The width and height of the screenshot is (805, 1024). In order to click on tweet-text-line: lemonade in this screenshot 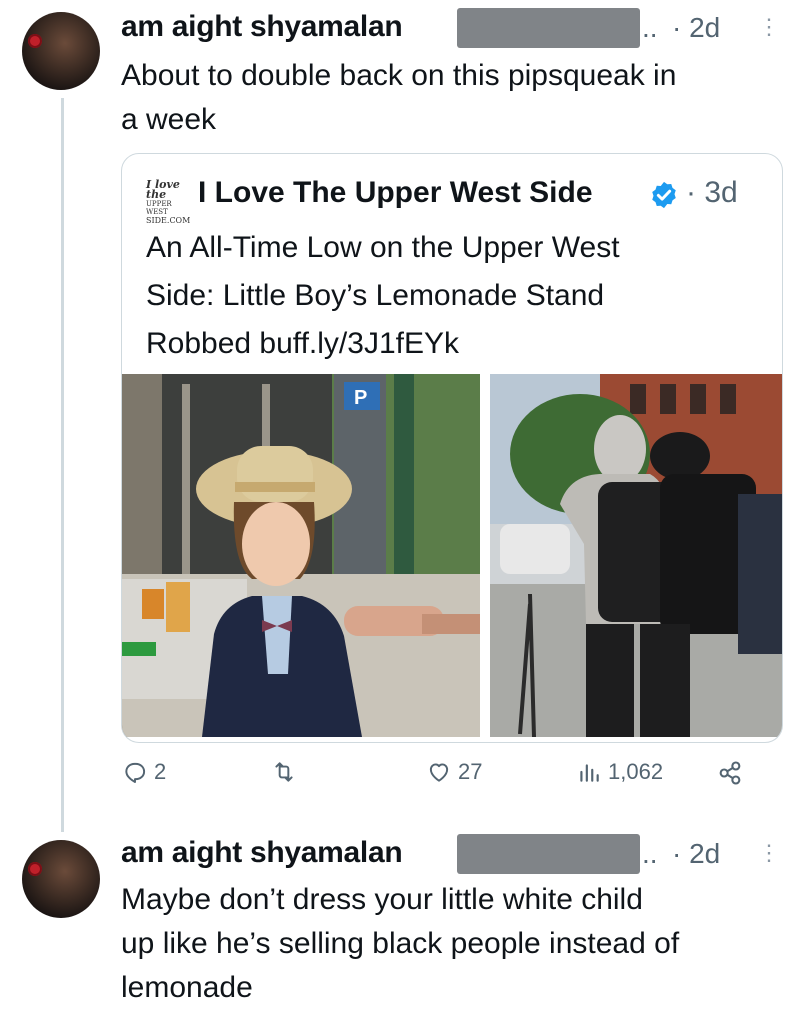, I will do `click(187, 987)`.